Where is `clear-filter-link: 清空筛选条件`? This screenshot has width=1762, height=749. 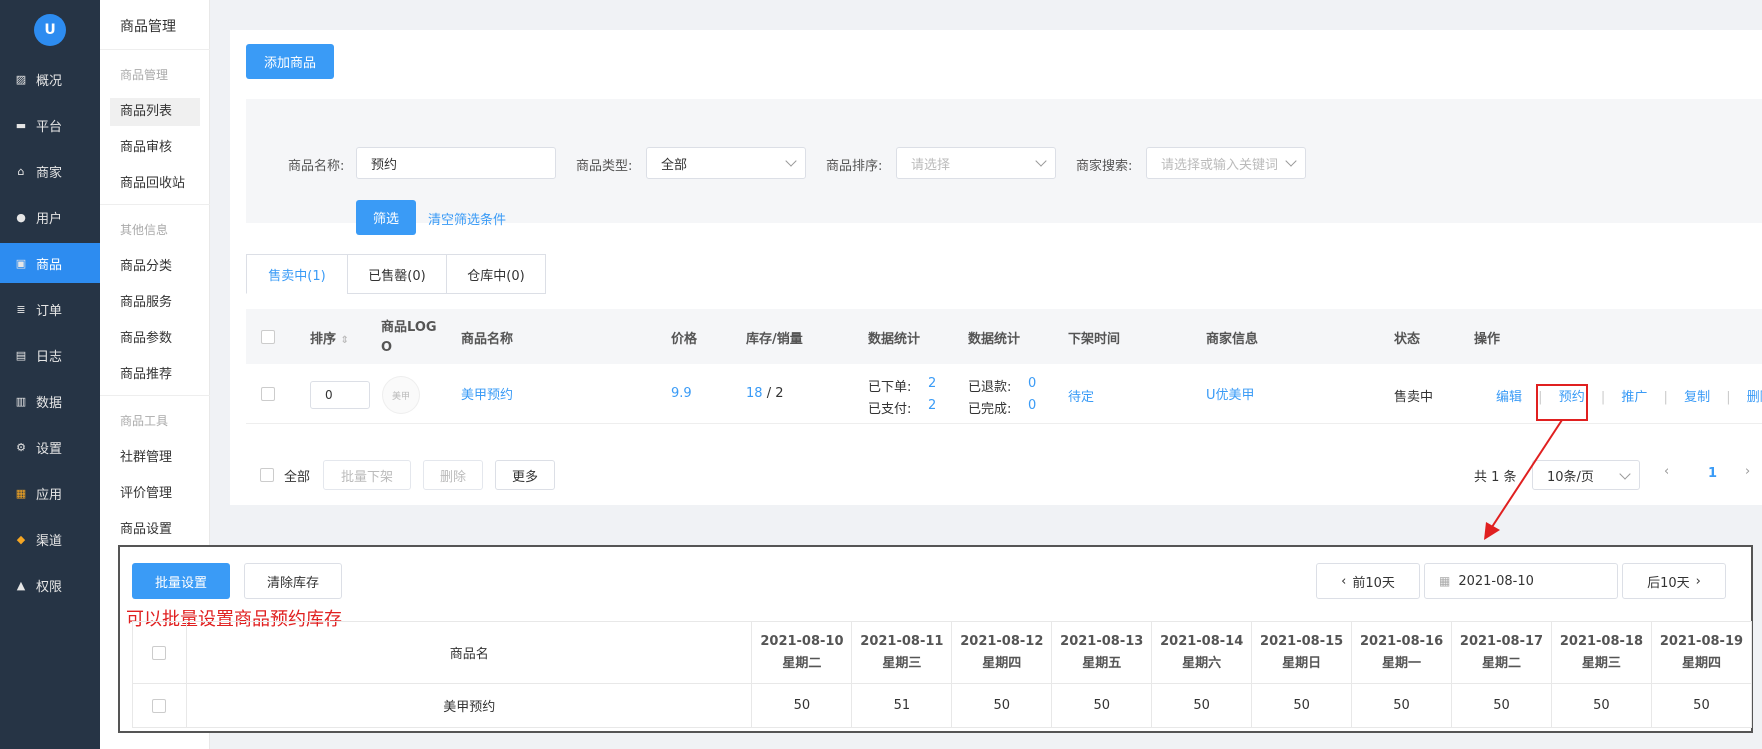 clear-filter-link: 清空筛选条件 is located at coordinates (467, 218).